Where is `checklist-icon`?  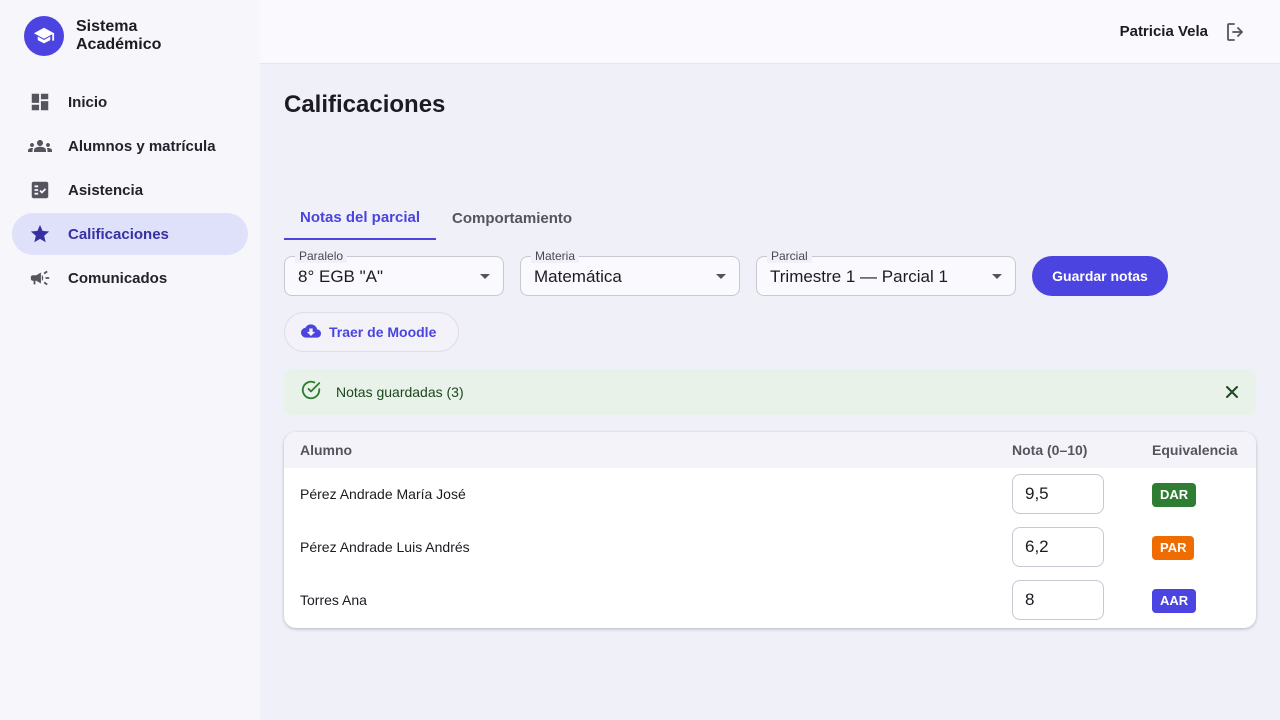
checklist-icon is located at coordinates (40, 190).